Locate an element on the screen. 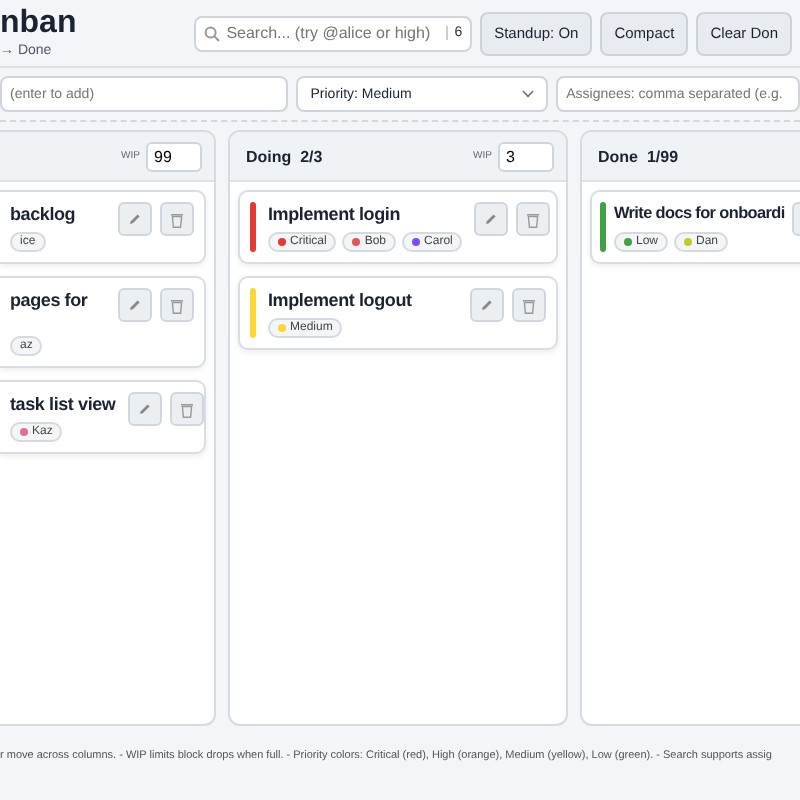 This screenshot has height=800, width=800. wip-input: 99 is located at coordinates (174, 156).